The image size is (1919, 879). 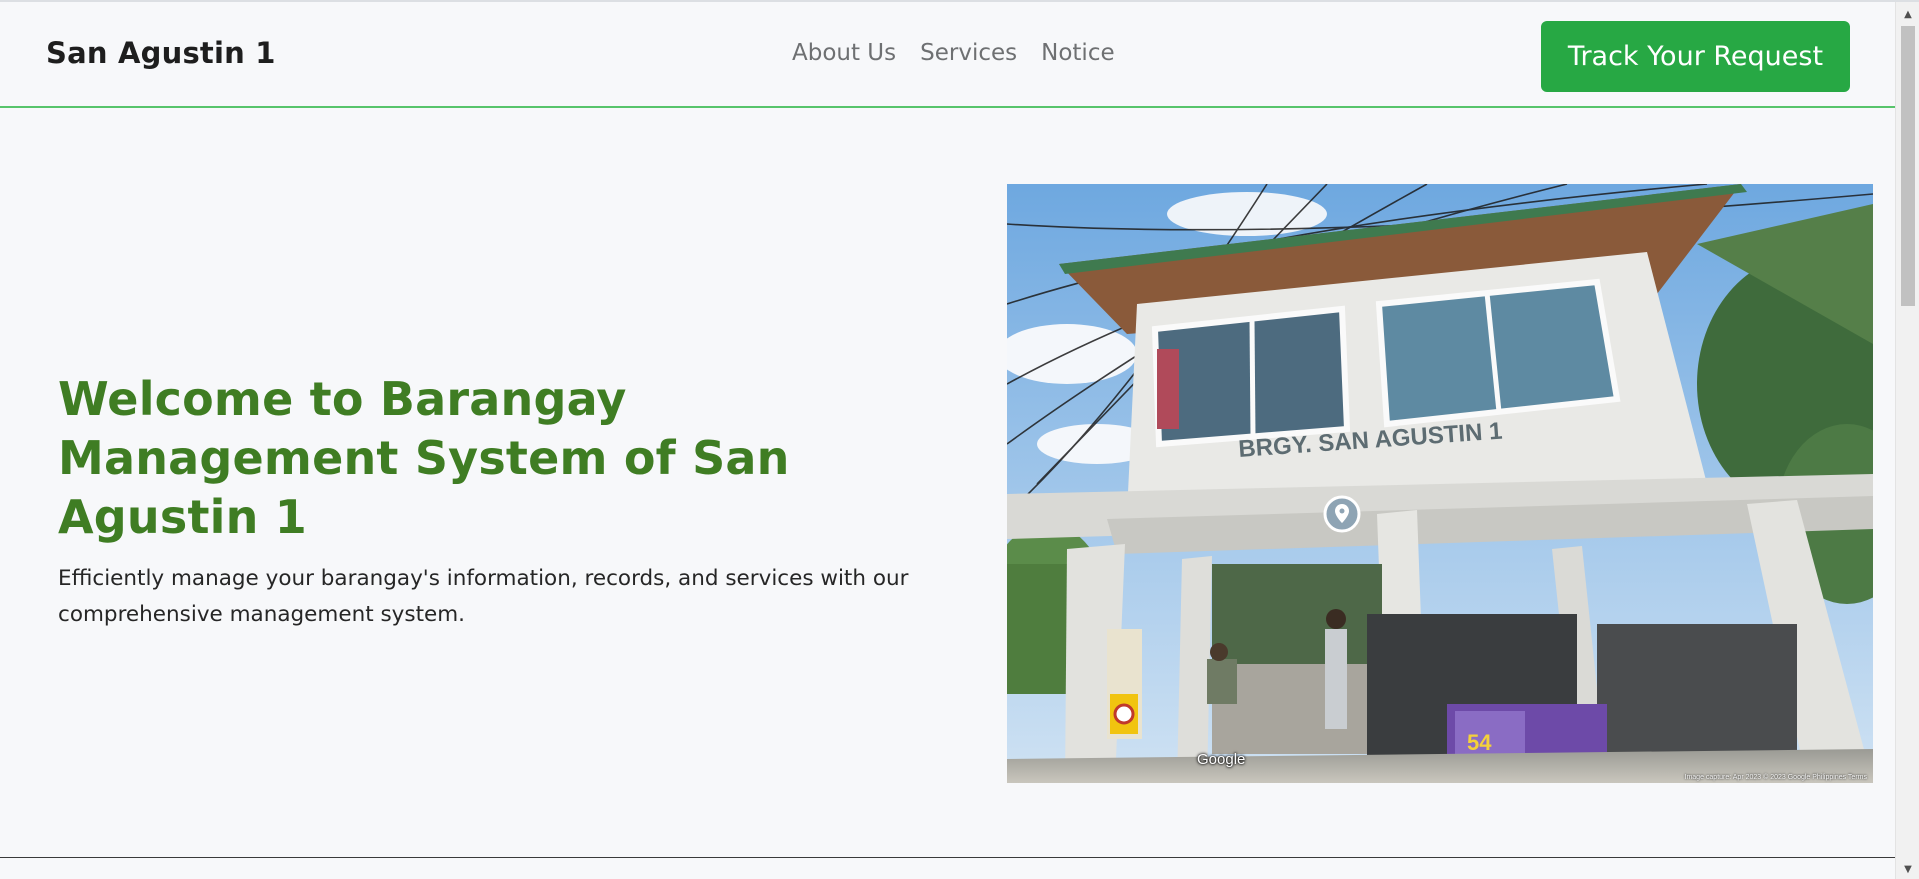 What do you see at coordinates (844, 53) in the screenshot?
I see `nav-link-about-us: About Us` at bounding box center [844, 53].